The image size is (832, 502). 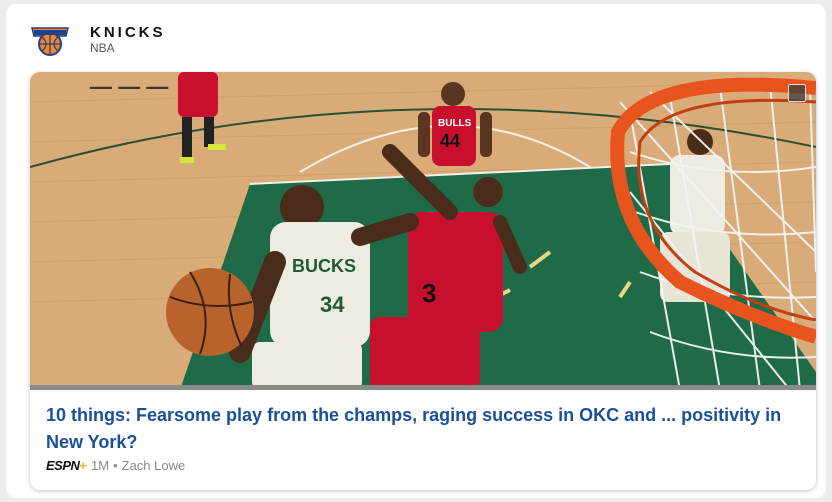 What do you see at coordinates (429, 293) in the screenshot?
I see `jersey-number-3: 3` at bounding box center [429, 293].